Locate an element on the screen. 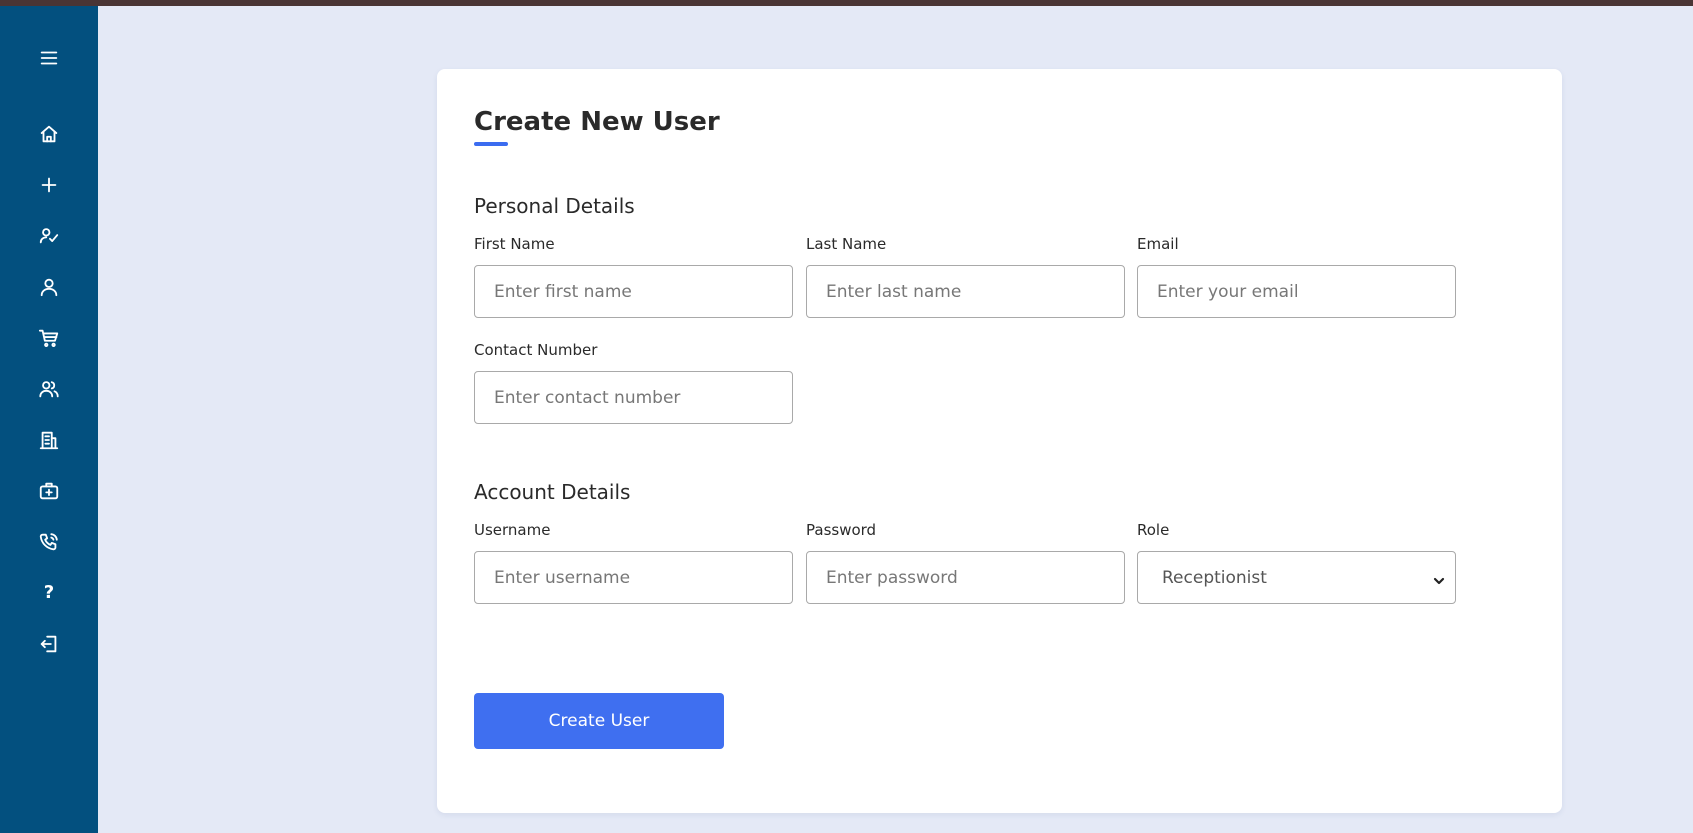 This screenshot has width=1693, height=833. role-label: Role is located at coordinates (1153, 530).